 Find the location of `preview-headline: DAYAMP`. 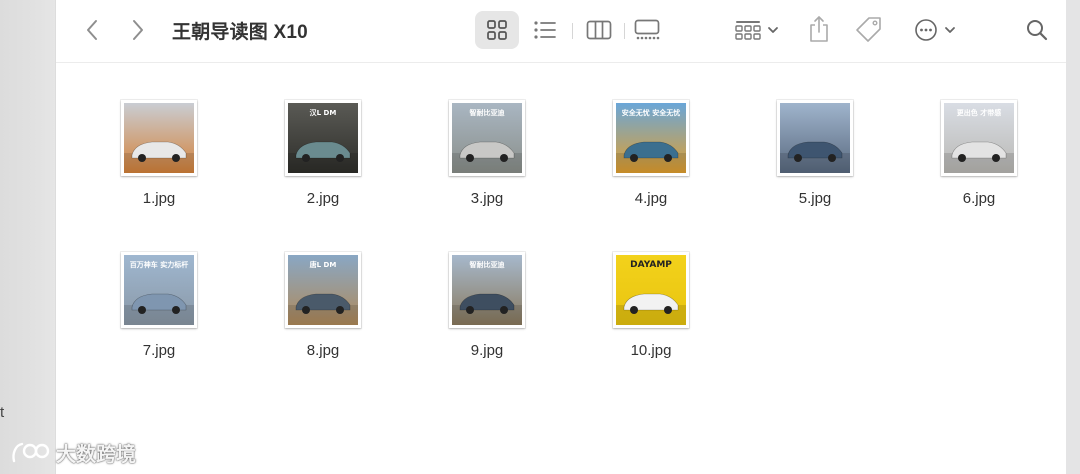

preview-headline: DAYAMP is located at coordinates (651, 265).